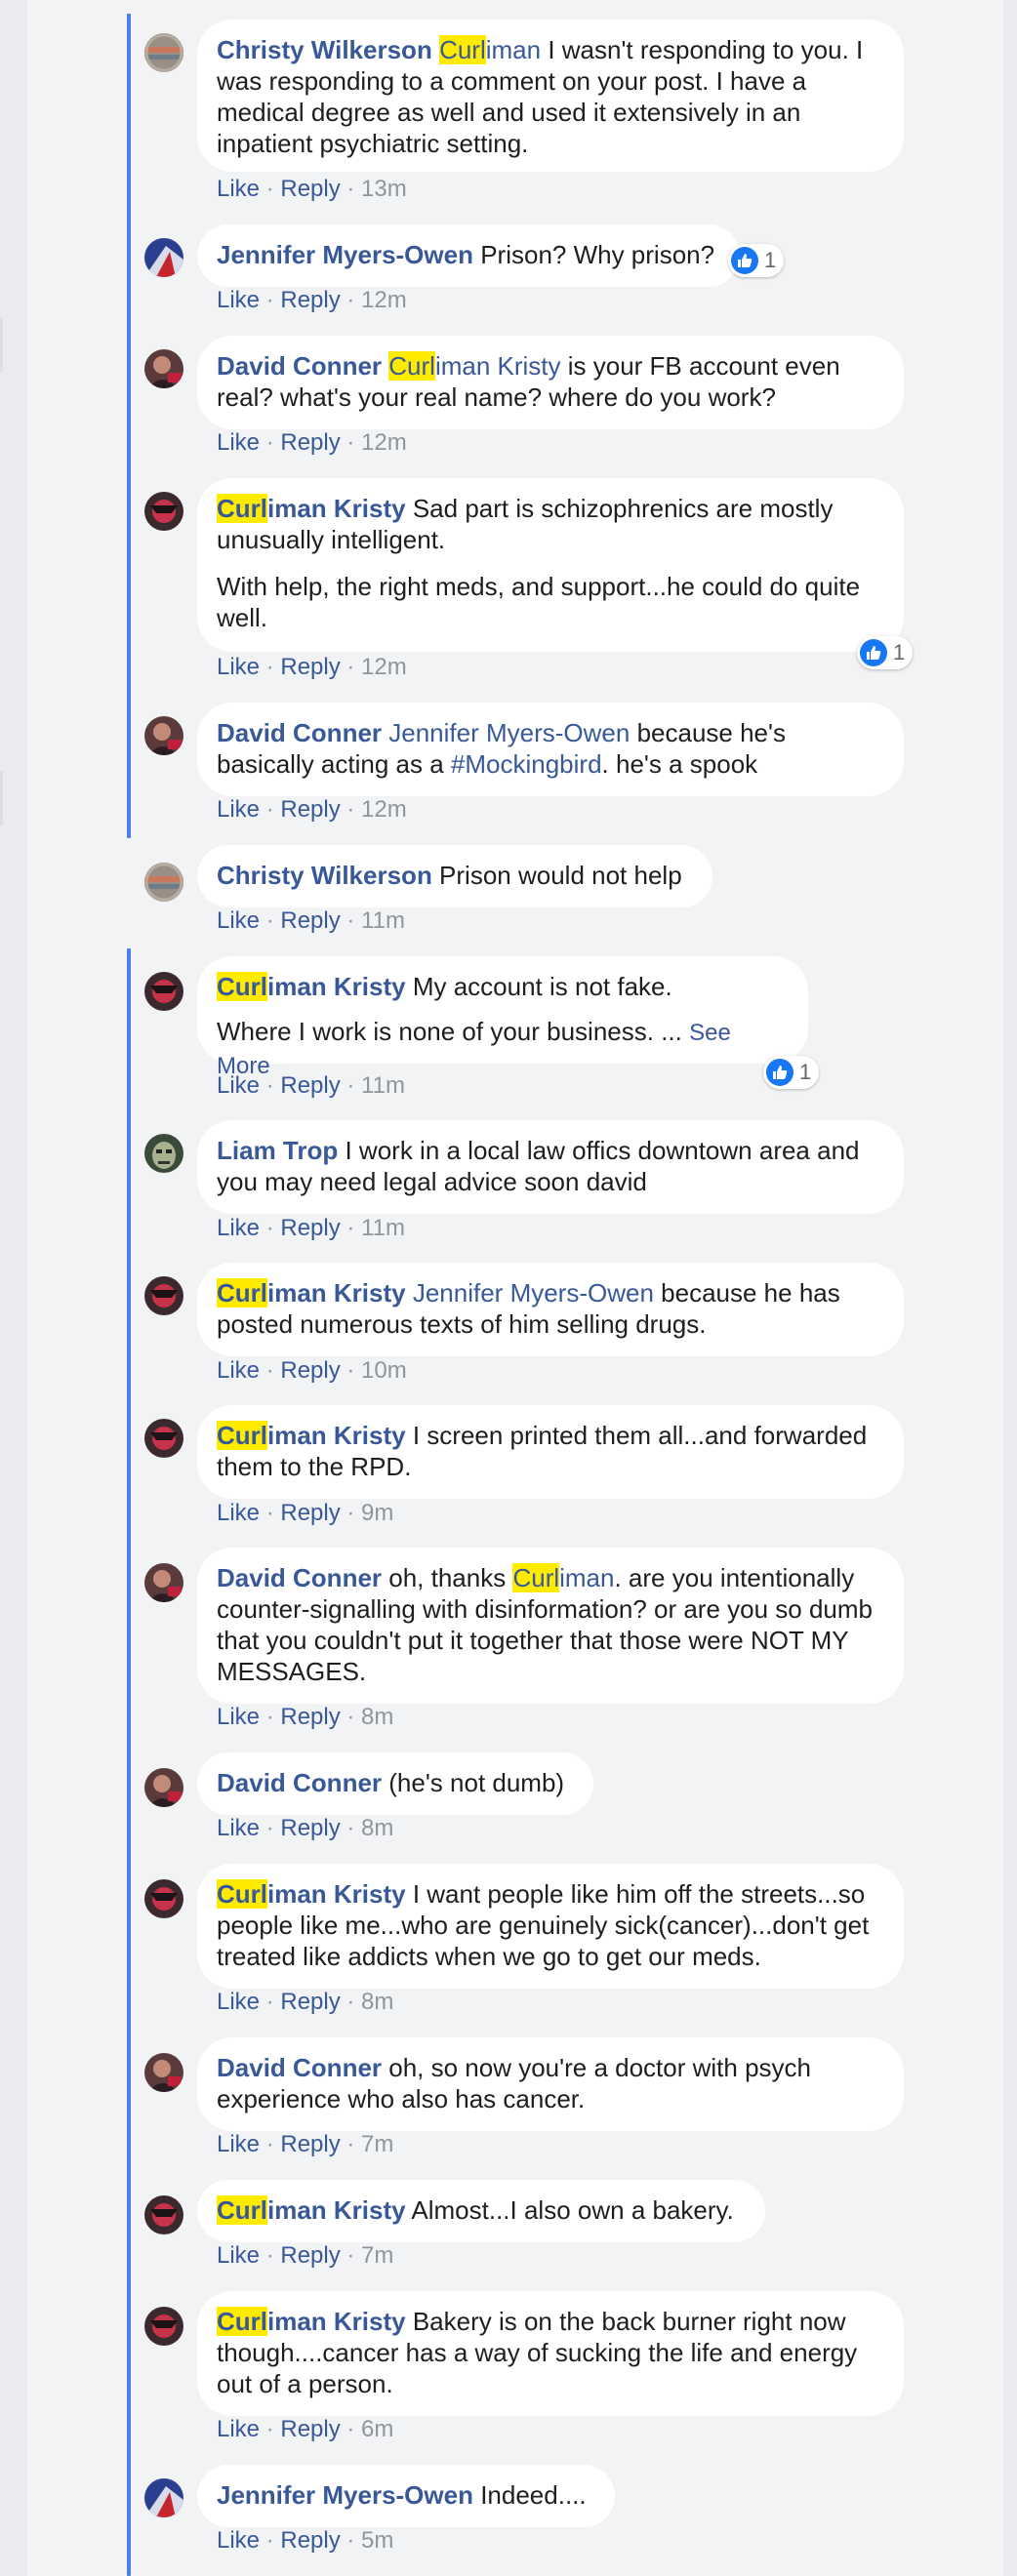 The height and width of the screenshot is (2576, 1017). Describe the element at coordinates (384, 189) in the screenshot. I see `comment-timestamp: 13m` at that location.